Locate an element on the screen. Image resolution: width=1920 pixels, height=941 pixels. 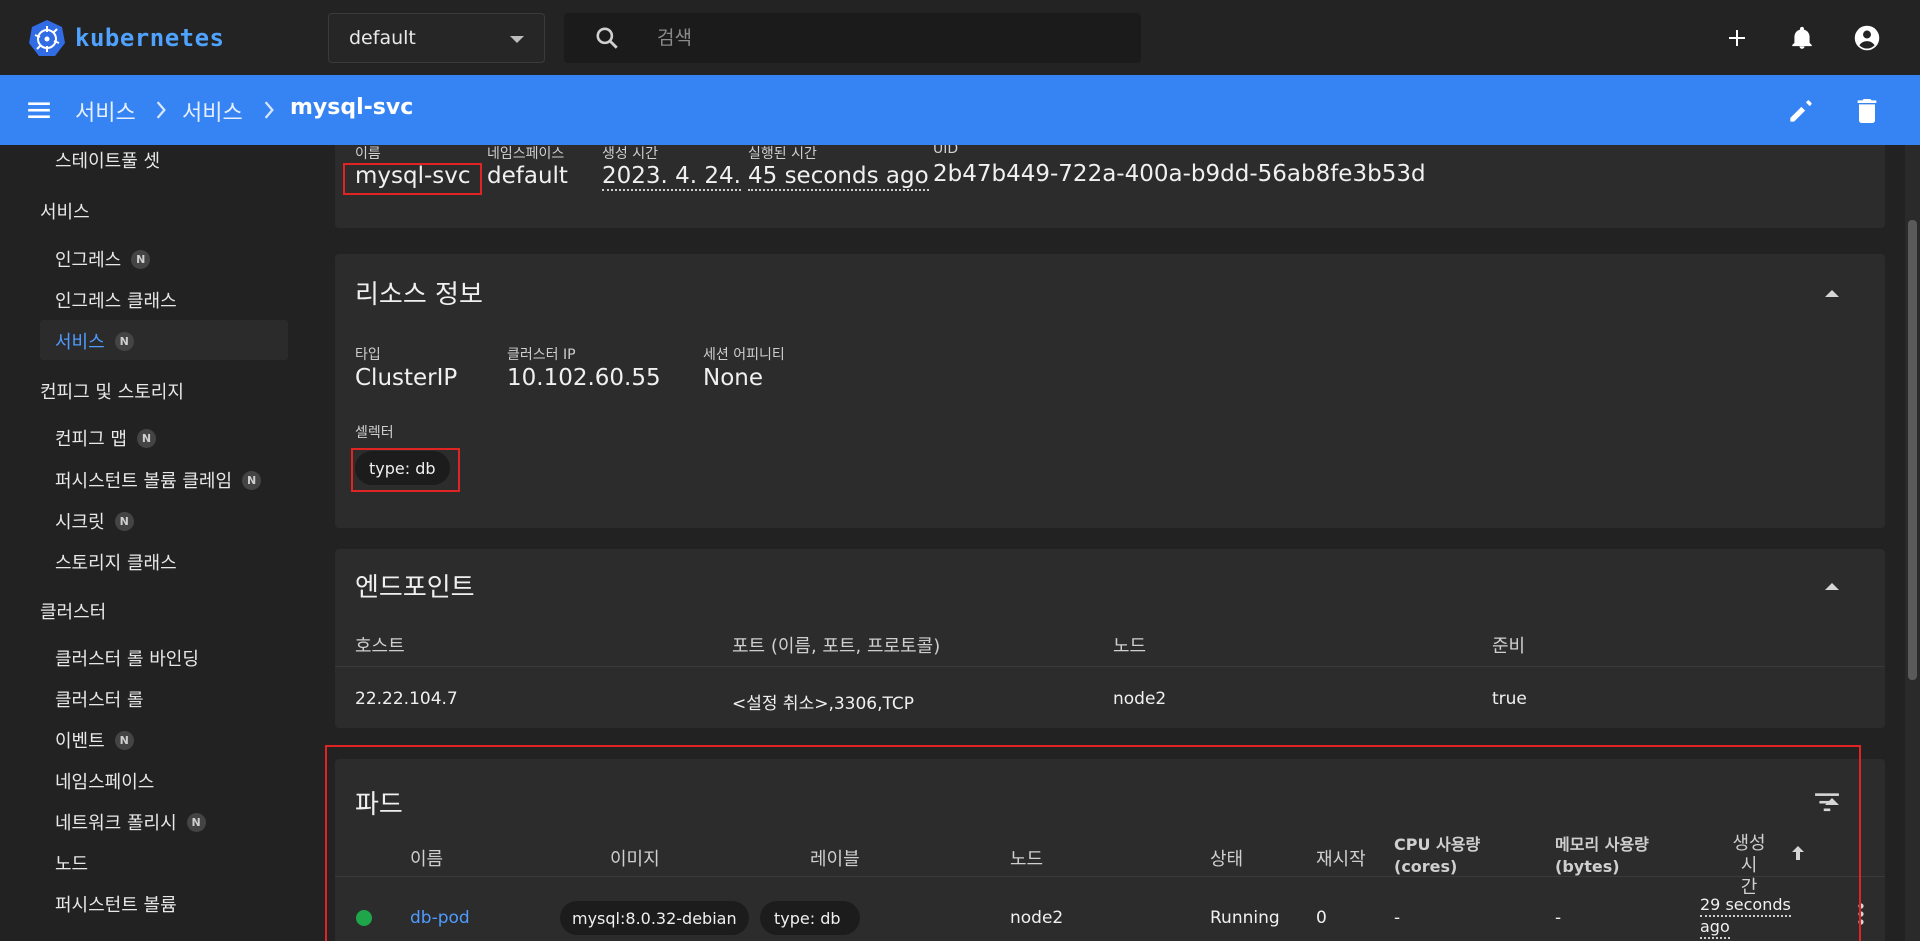
cluster-ip-label: 클러스터 IP is located at coordinates (541, 355).